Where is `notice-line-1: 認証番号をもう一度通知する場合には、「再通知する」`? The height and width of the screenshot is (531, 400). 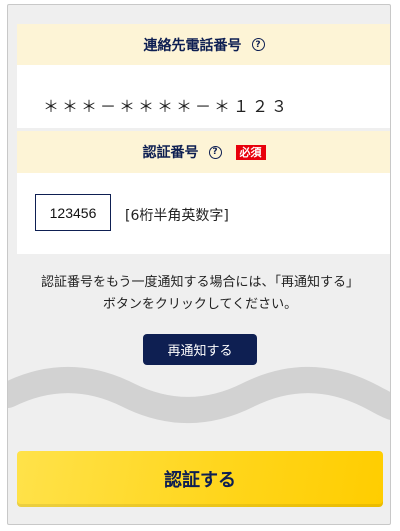 notice-line-1: 認証番号をもう一度通知する場合には、「再通知する」 is located at coordinates (200, 282).